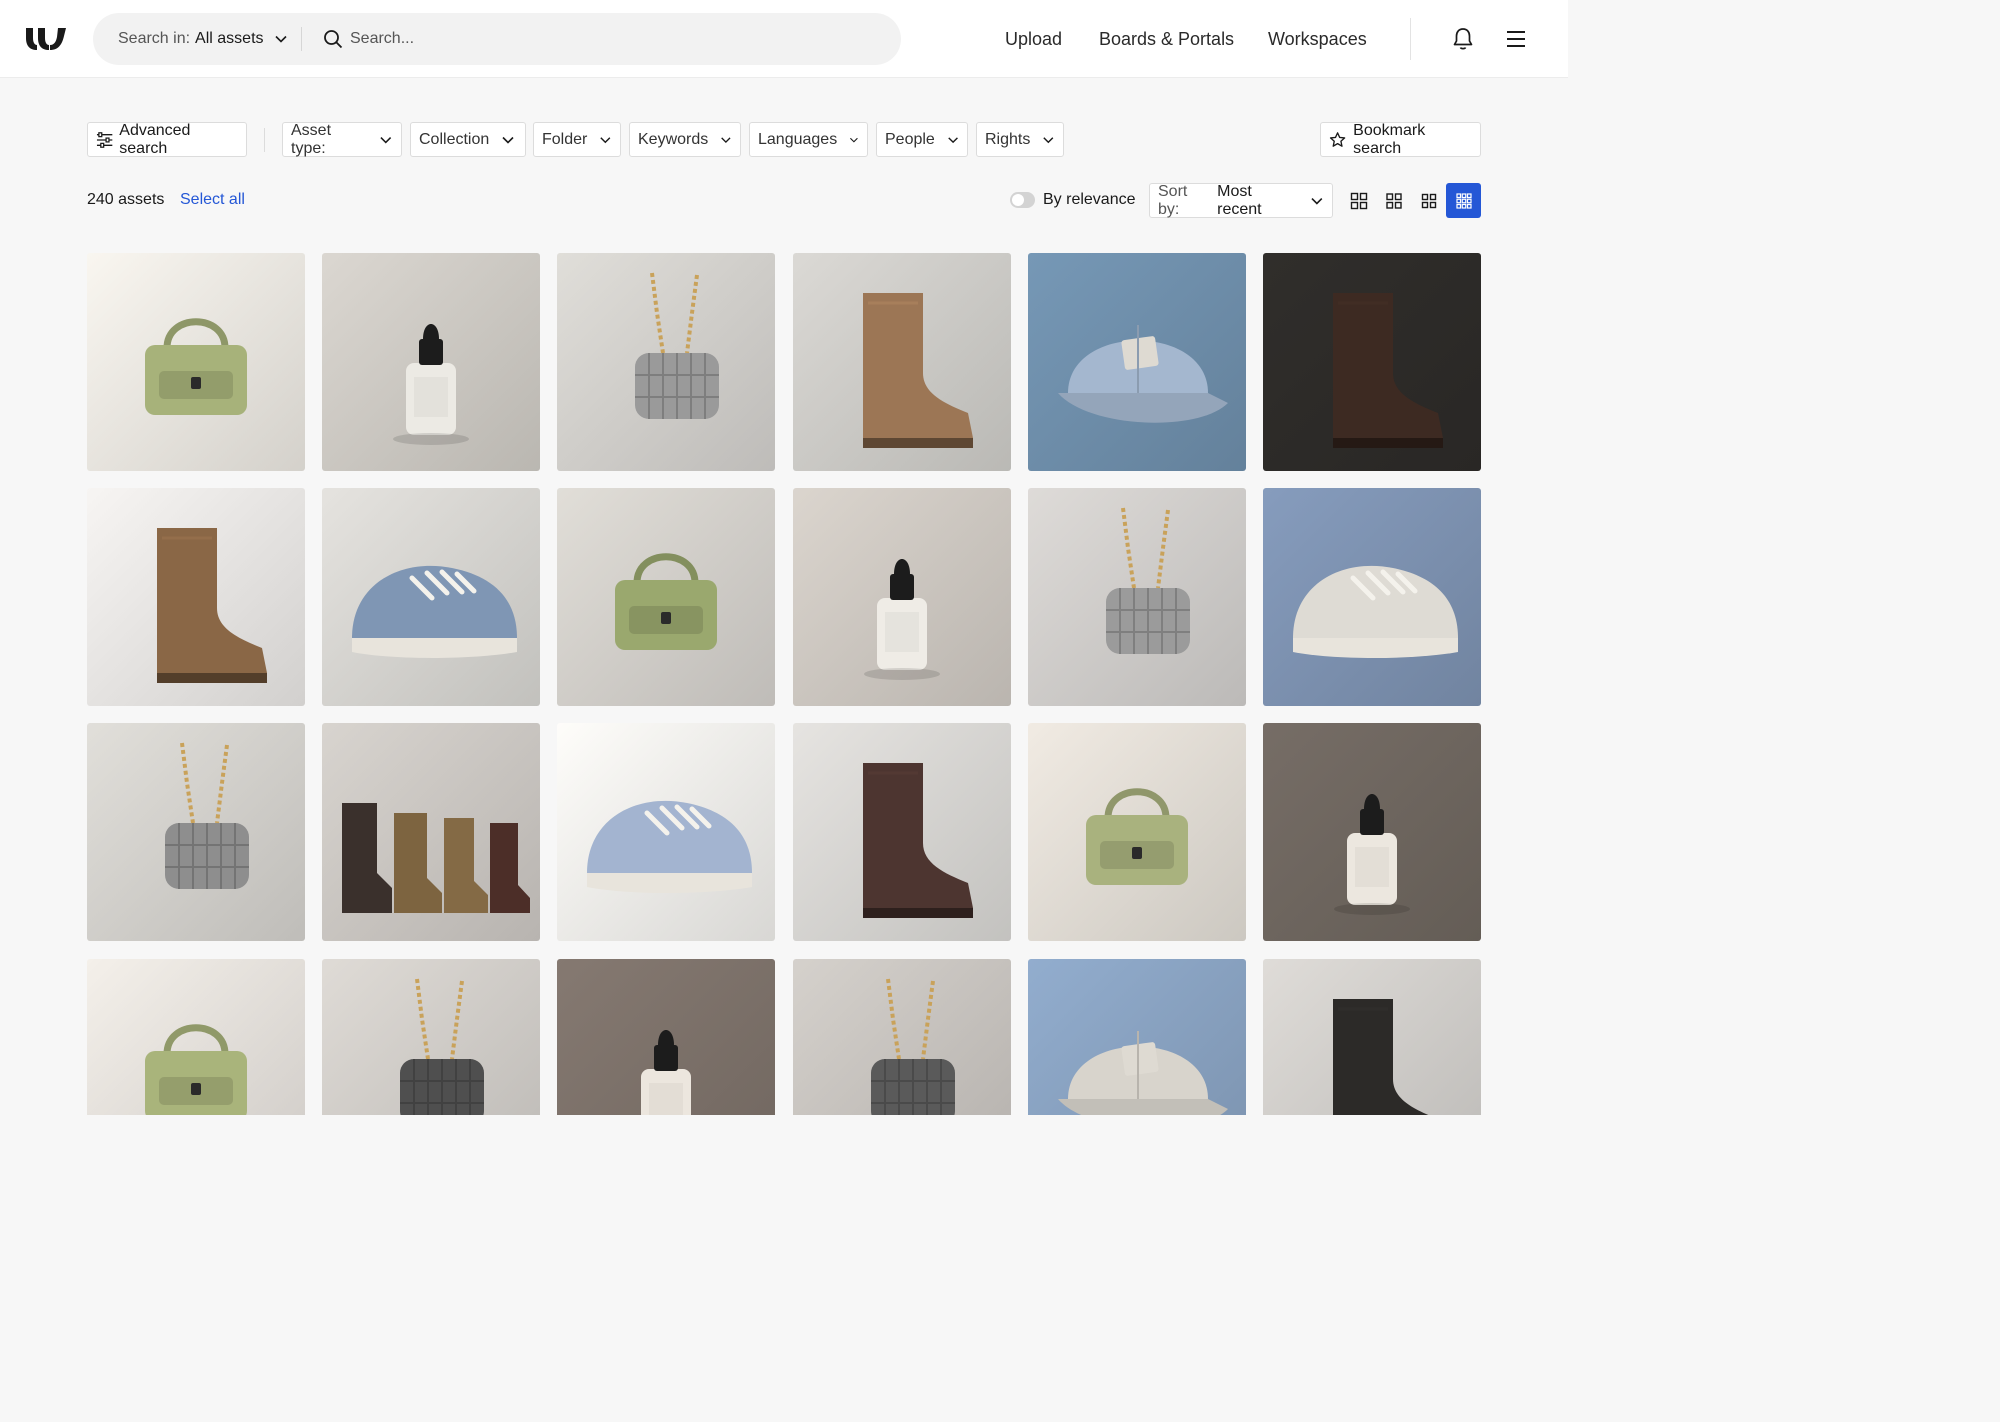  Describe the element at coordinates (1173, 200) in the screenshot. I see `sort-label: Sort by:` at that location.